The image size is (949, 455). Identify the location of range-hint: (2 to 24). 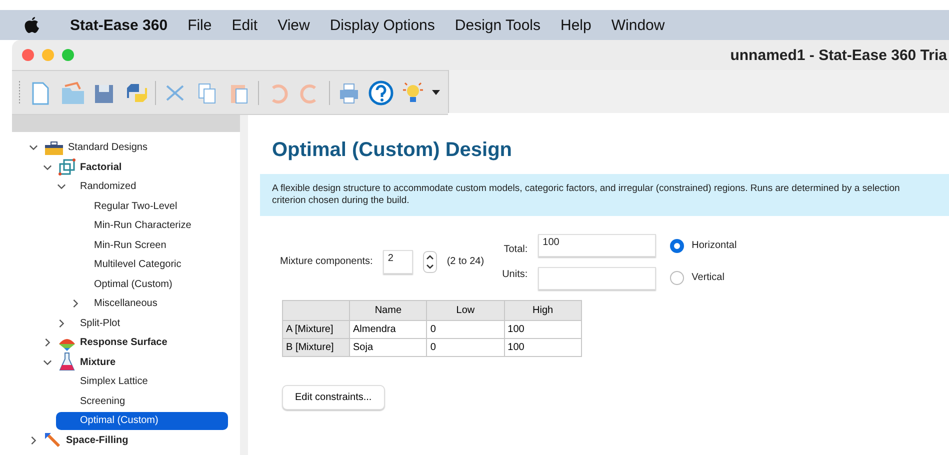
(465, 262).